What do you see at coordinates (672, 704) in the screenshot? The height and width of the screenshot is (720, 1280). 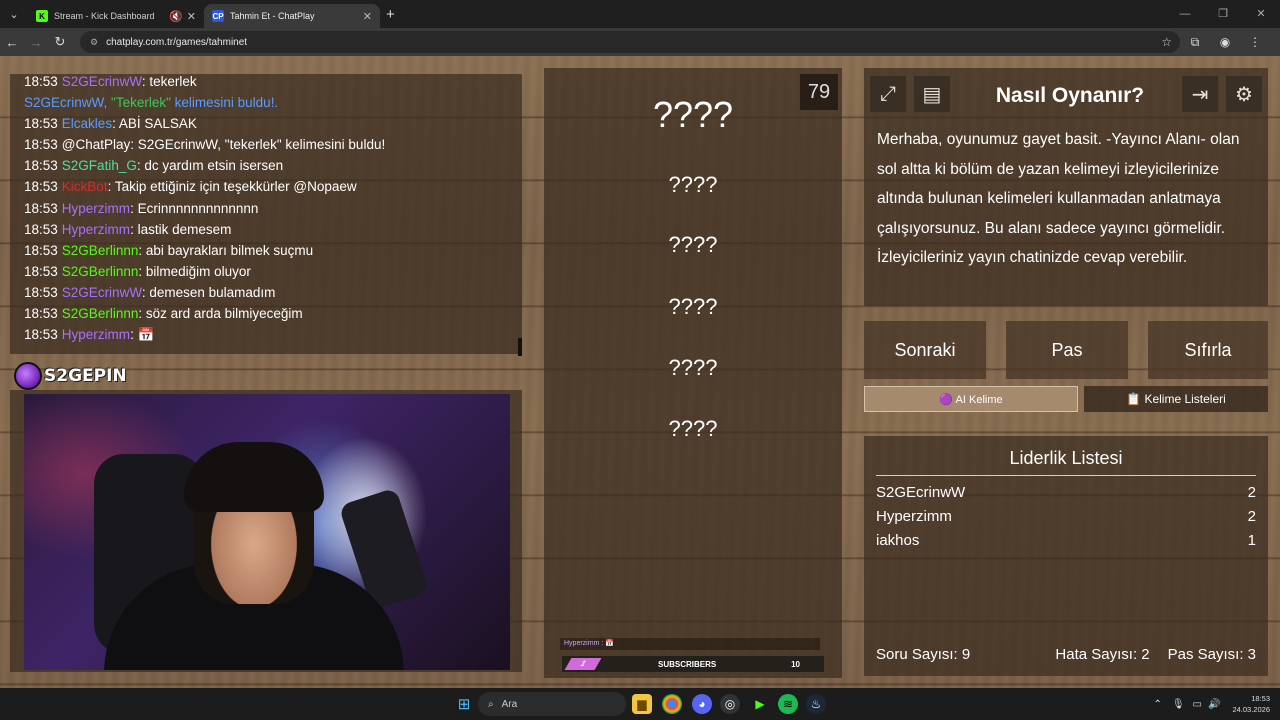 I see `chrome-icon` at bounding box center [672, 704].